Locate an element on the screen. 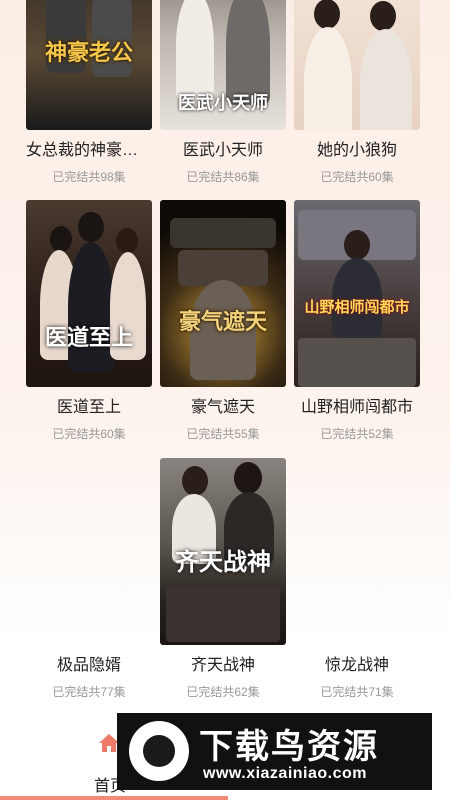  drama-episodes: 已完结共77集 is located at coordinates (89, 692).